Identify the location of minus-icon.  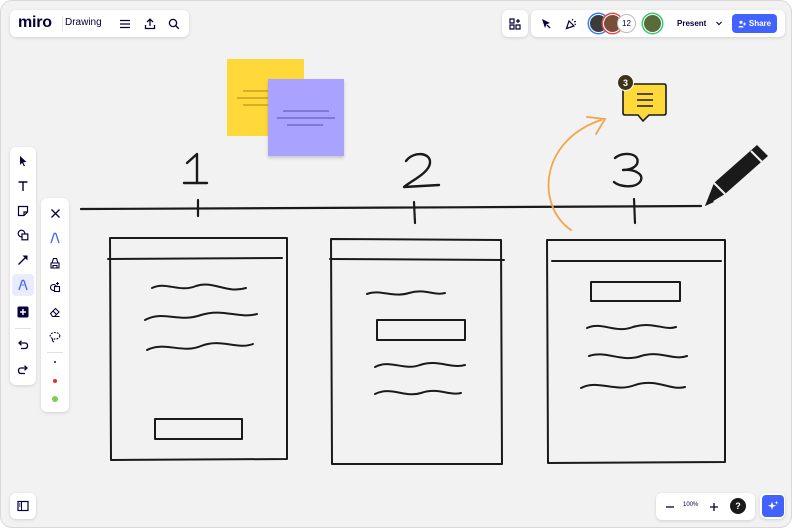
(670, 507).